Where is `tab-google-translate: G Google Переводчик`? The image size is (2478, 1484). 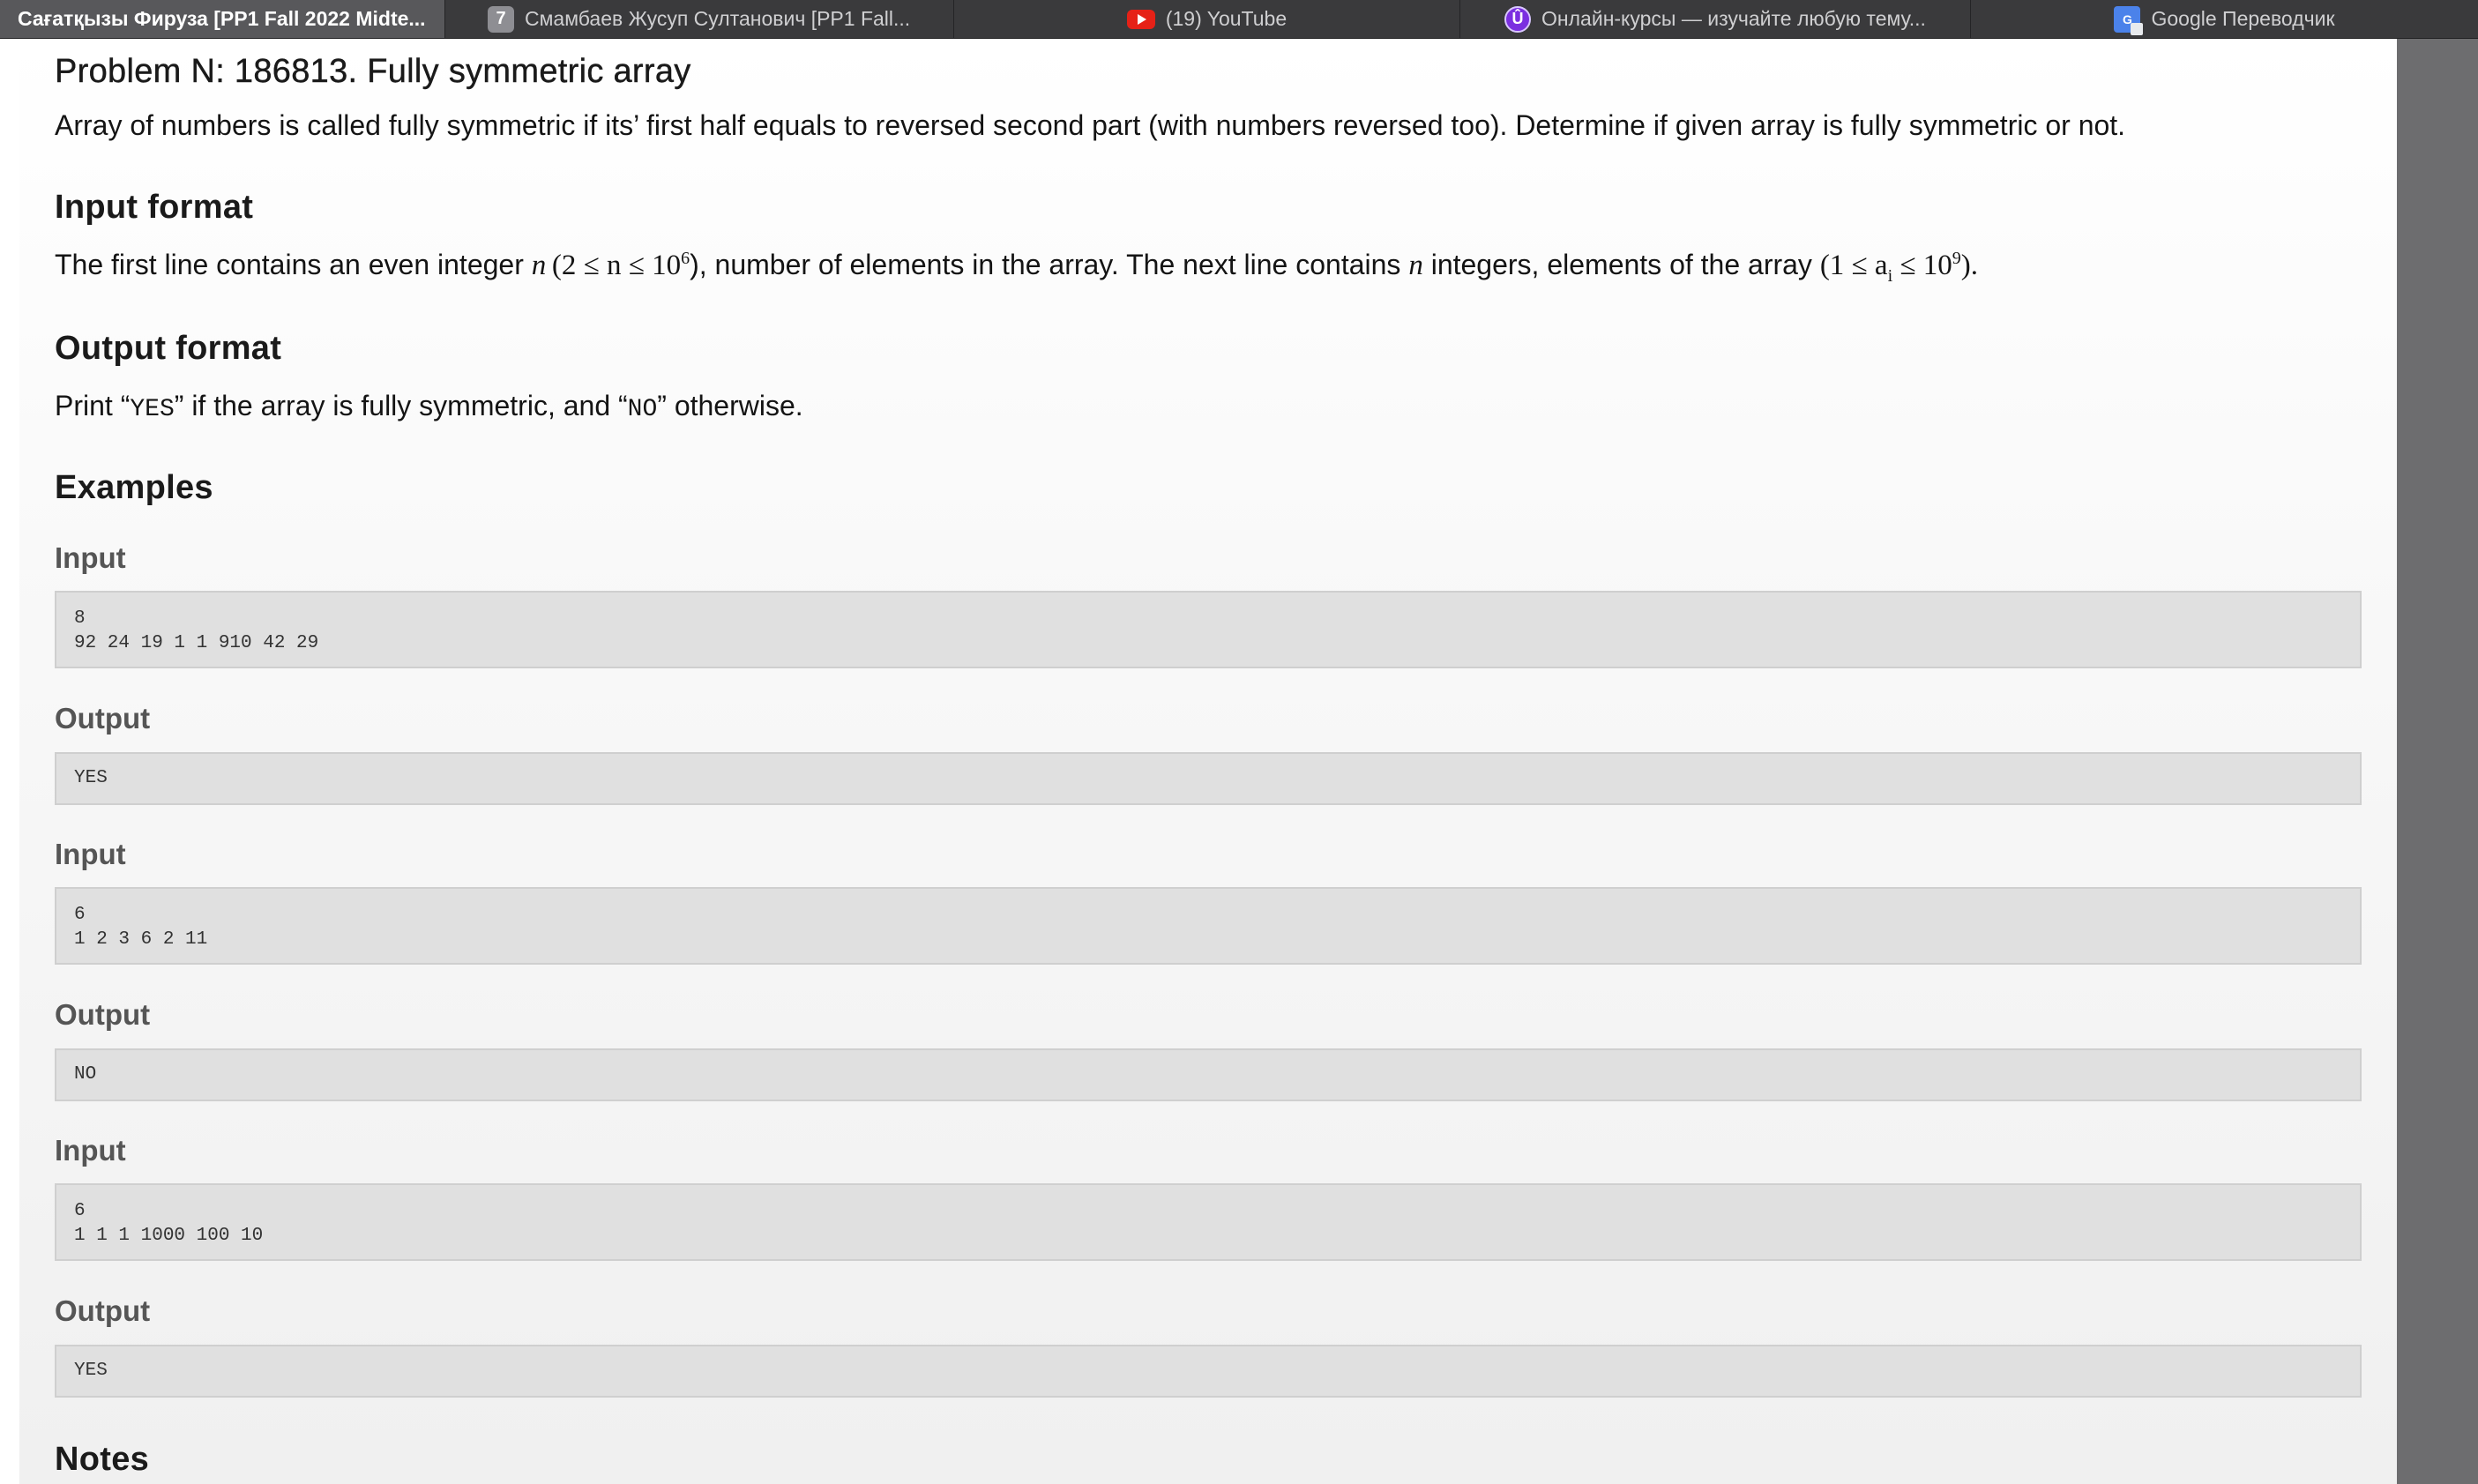
tab-google-translate: G Google Переводчик is located at coordinates (2224, 19).